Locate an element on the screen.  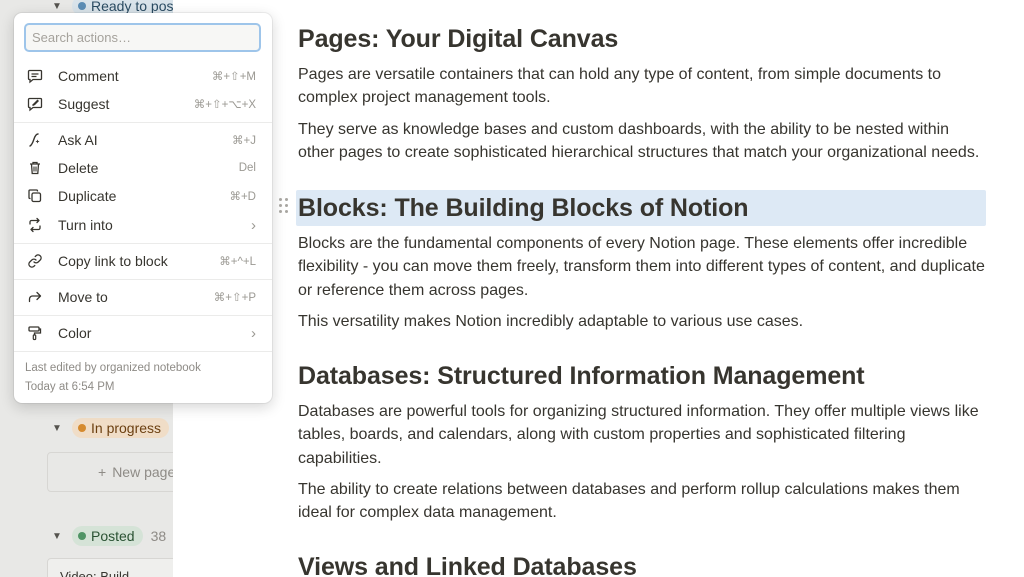
group-label: In progress is located at coordinates (126, 428).